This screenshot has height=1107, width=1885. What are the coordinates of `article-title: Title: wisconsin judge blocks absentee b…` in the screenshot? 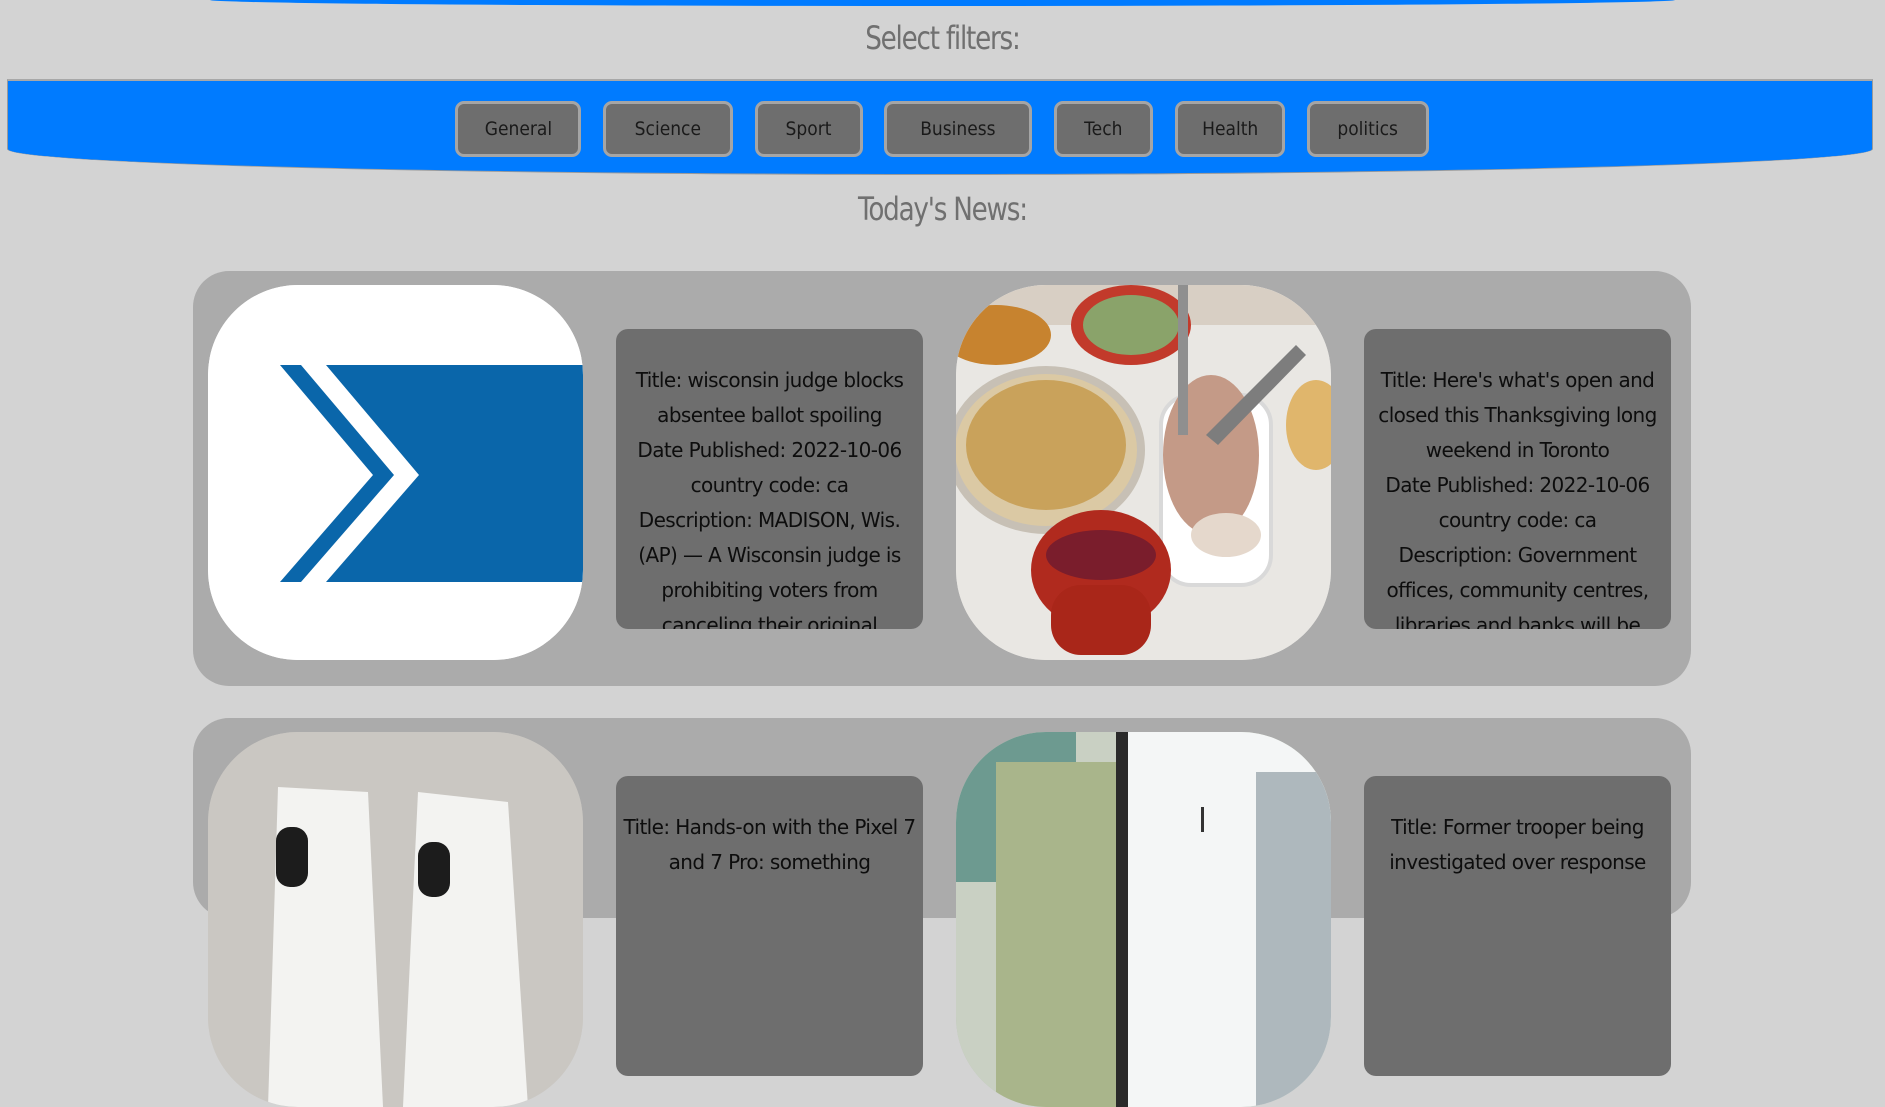 It's located at (769, 397).